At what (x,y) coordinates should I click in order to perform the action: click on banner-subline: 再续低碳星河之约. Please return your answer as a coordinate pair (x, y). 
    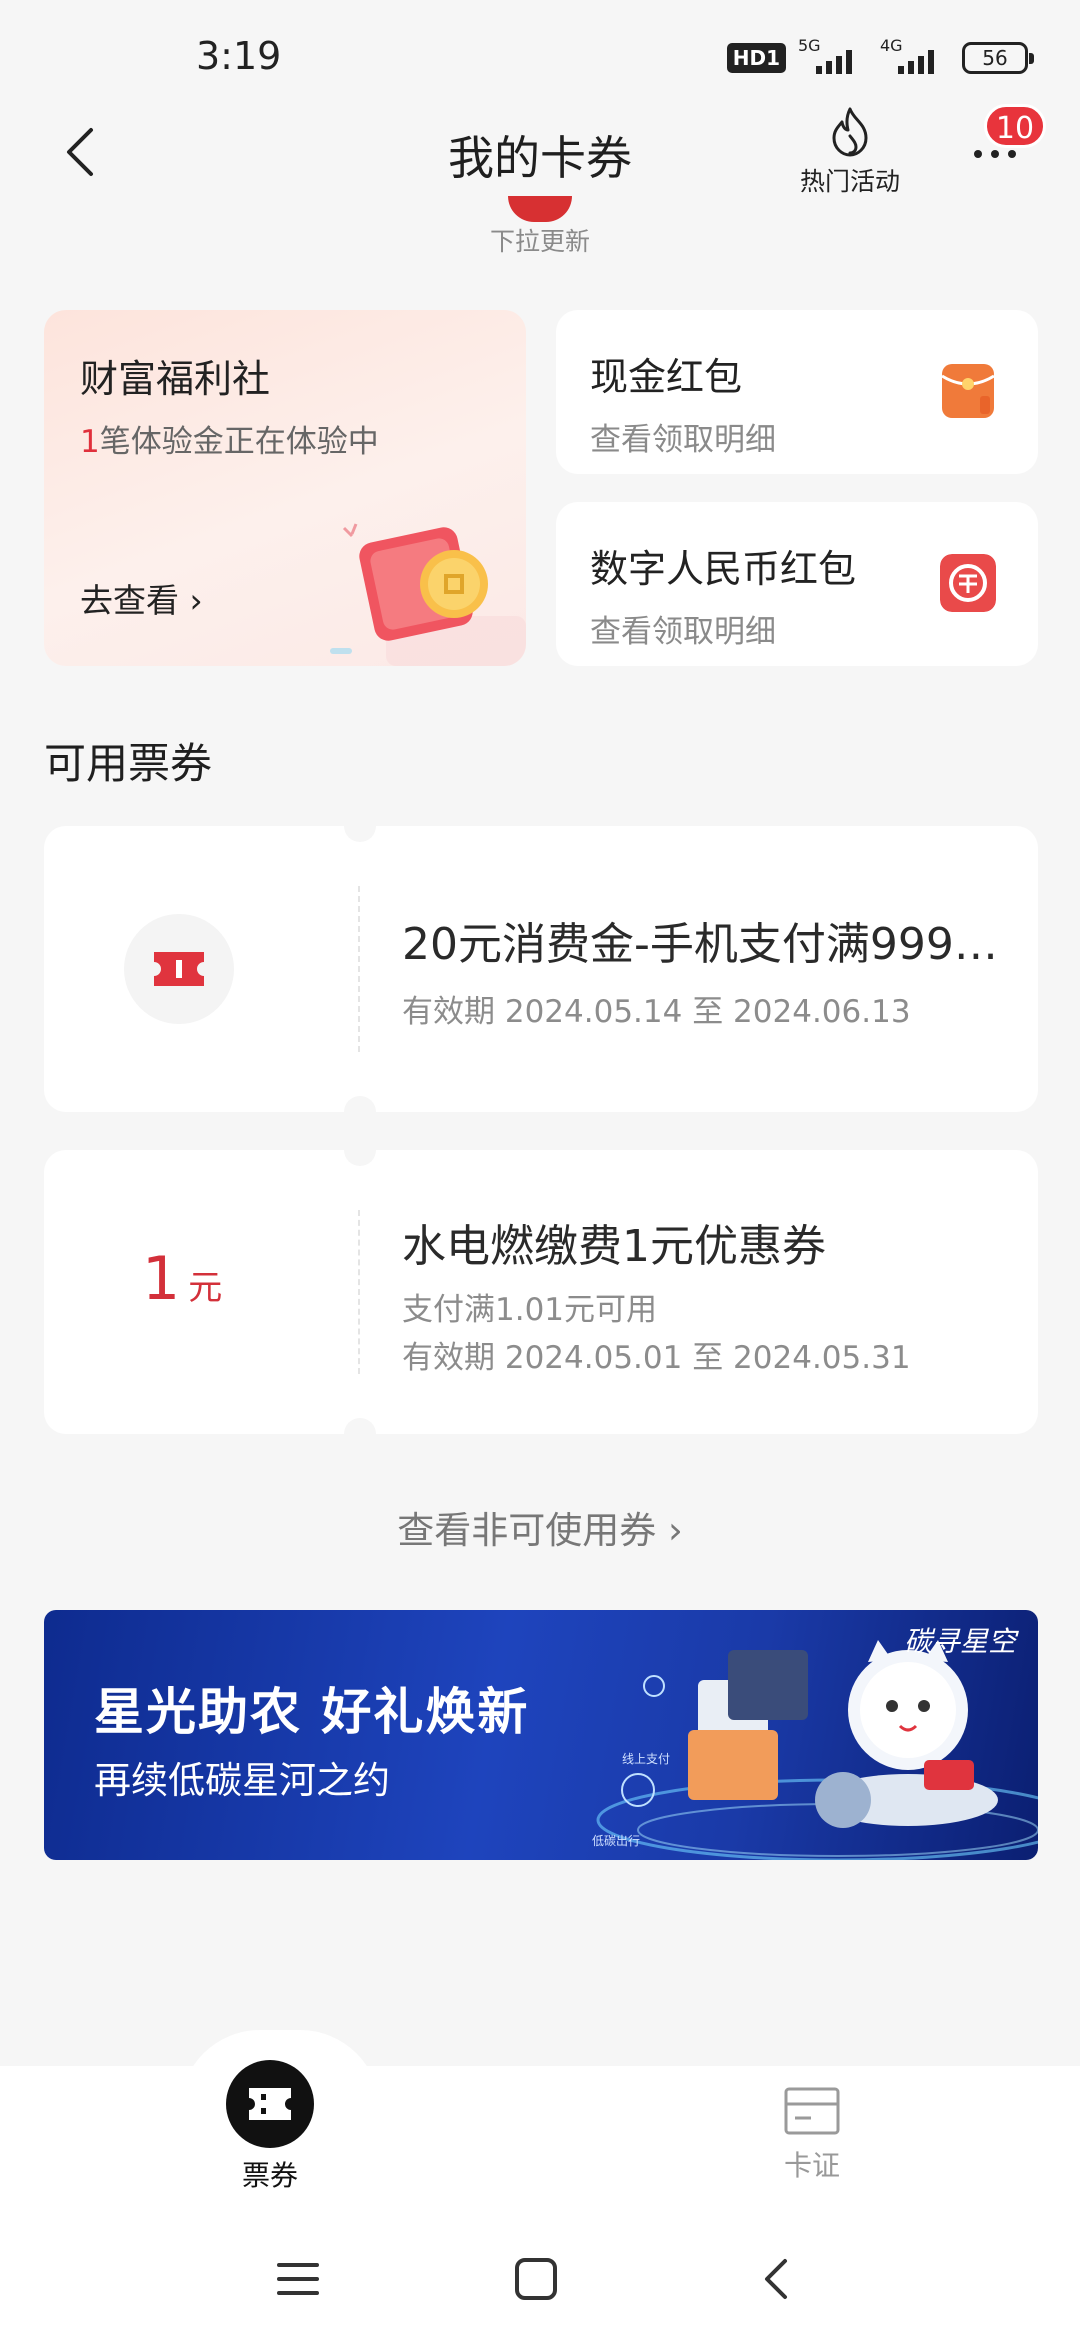
    Looking at the image, I should click on (242, 1780).